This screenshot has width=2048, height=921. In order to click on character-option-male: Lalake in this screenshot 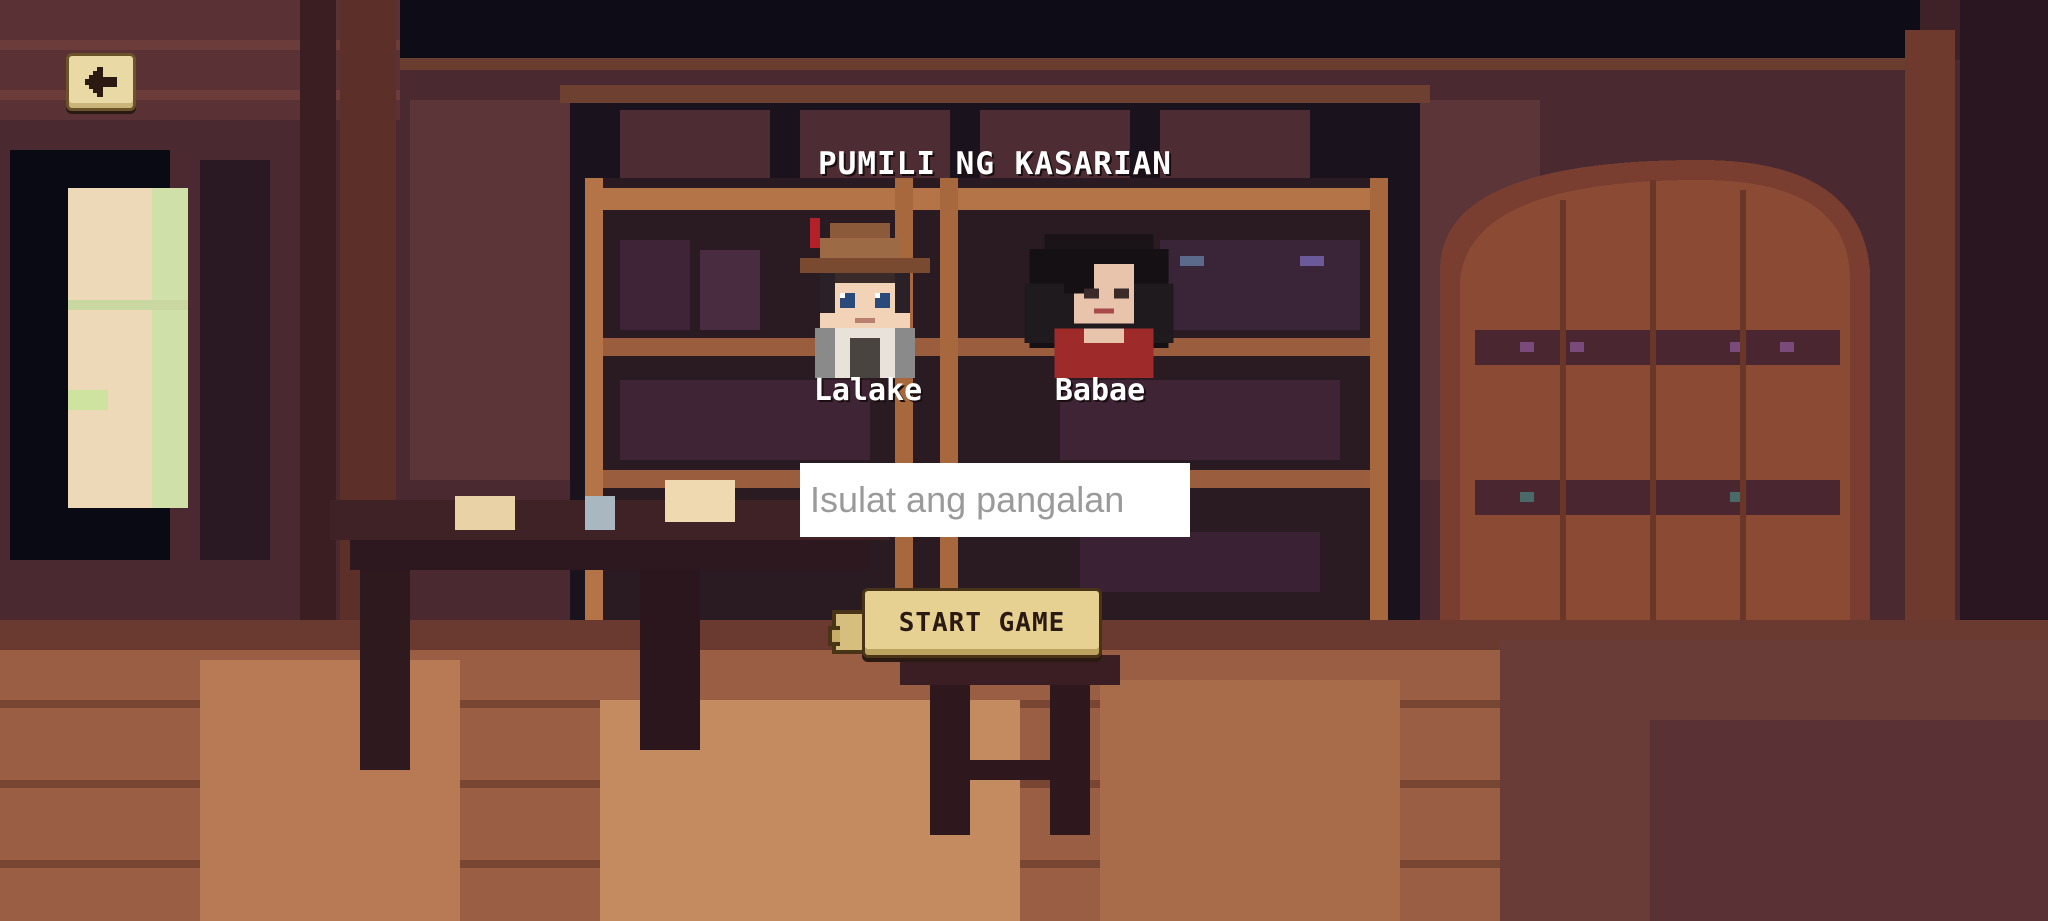, I will do `click(868, 318)`.